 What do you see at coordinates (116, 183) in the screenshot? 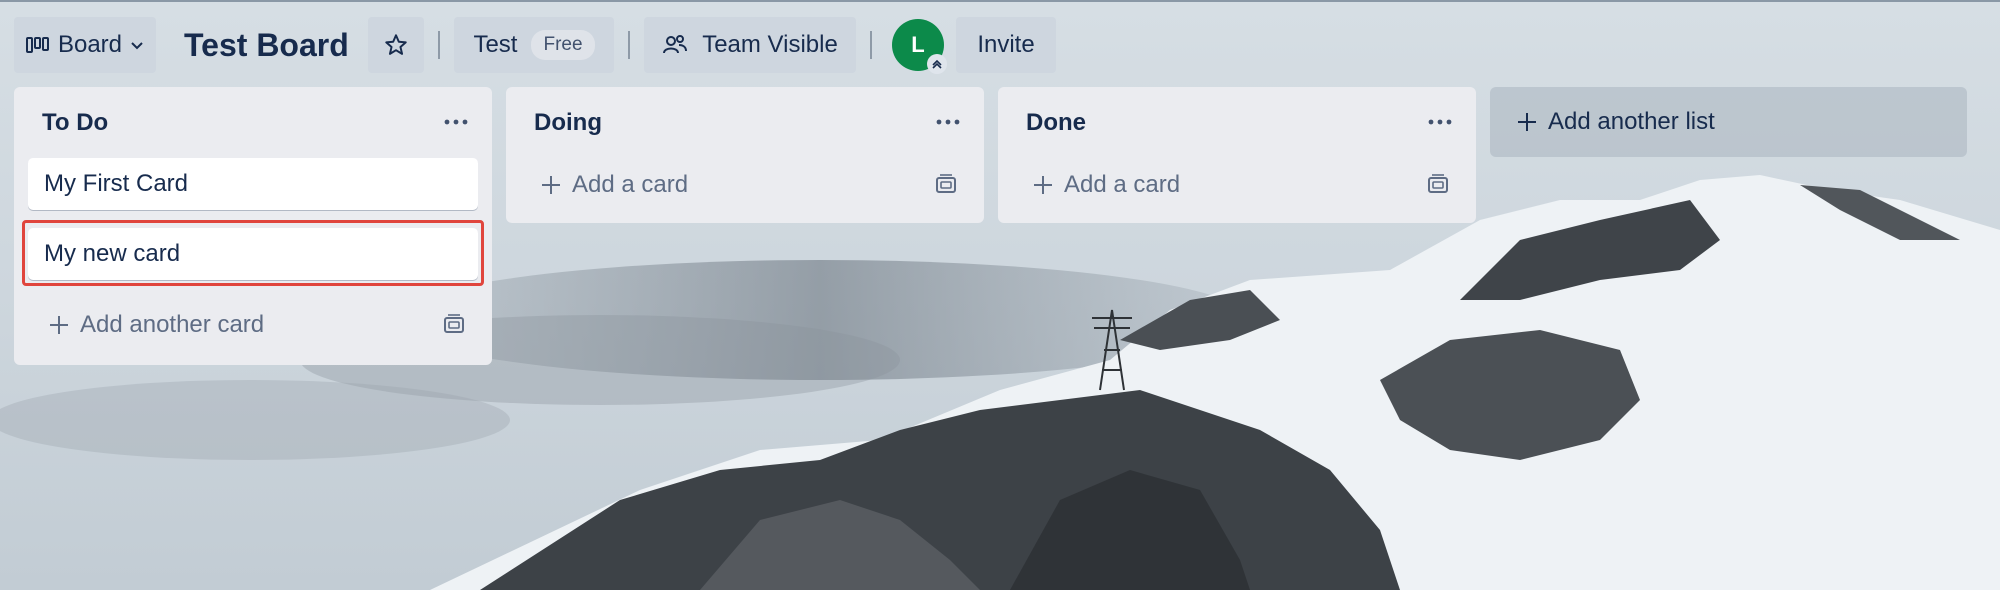
I see `card-title: My First Card` at bounding box center [116, 183].